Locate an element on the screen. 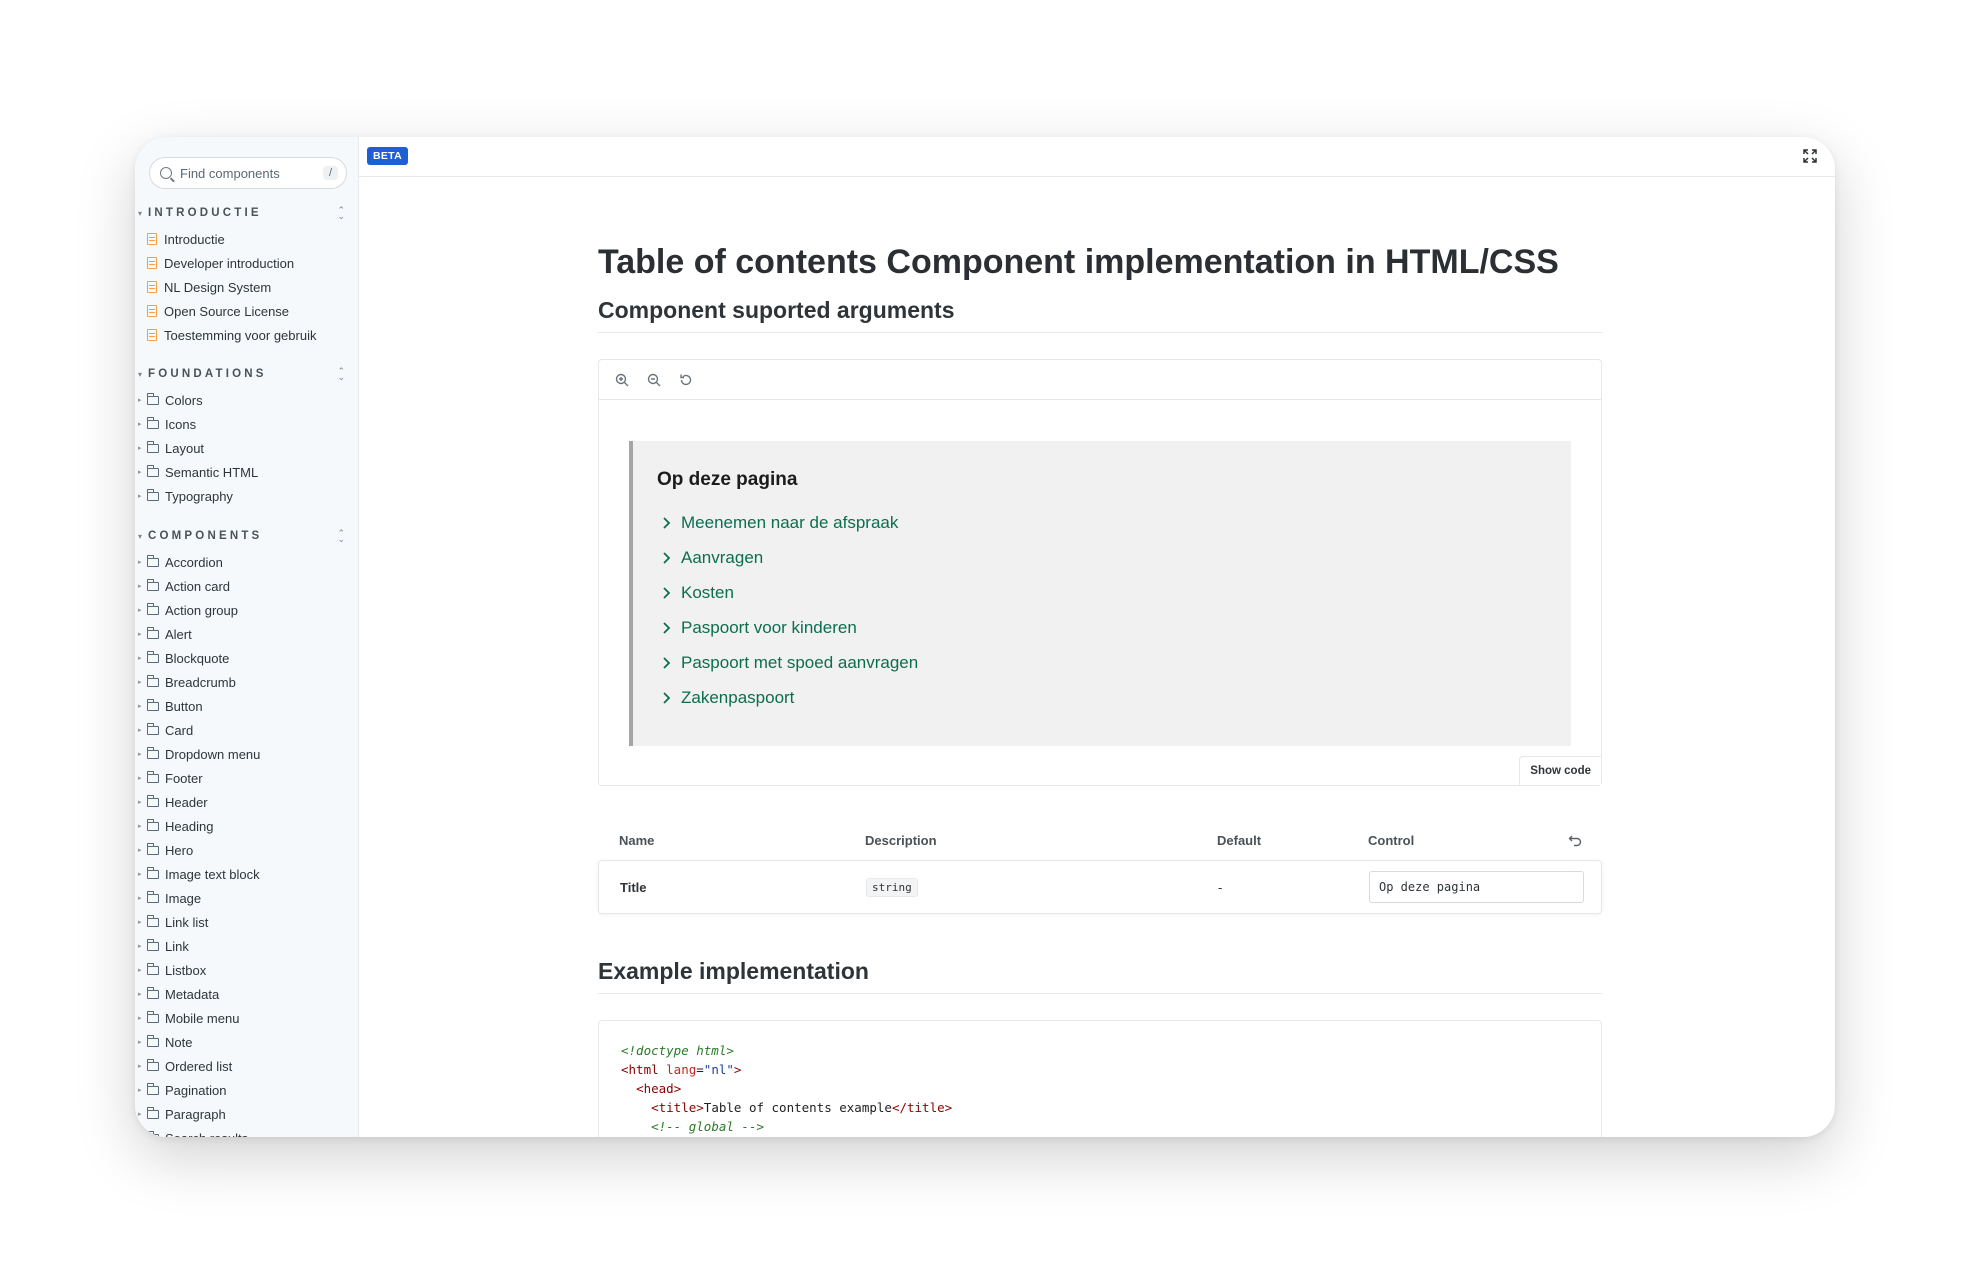  chevron-down-icon: ▾ is located at coordinates (140, 213).